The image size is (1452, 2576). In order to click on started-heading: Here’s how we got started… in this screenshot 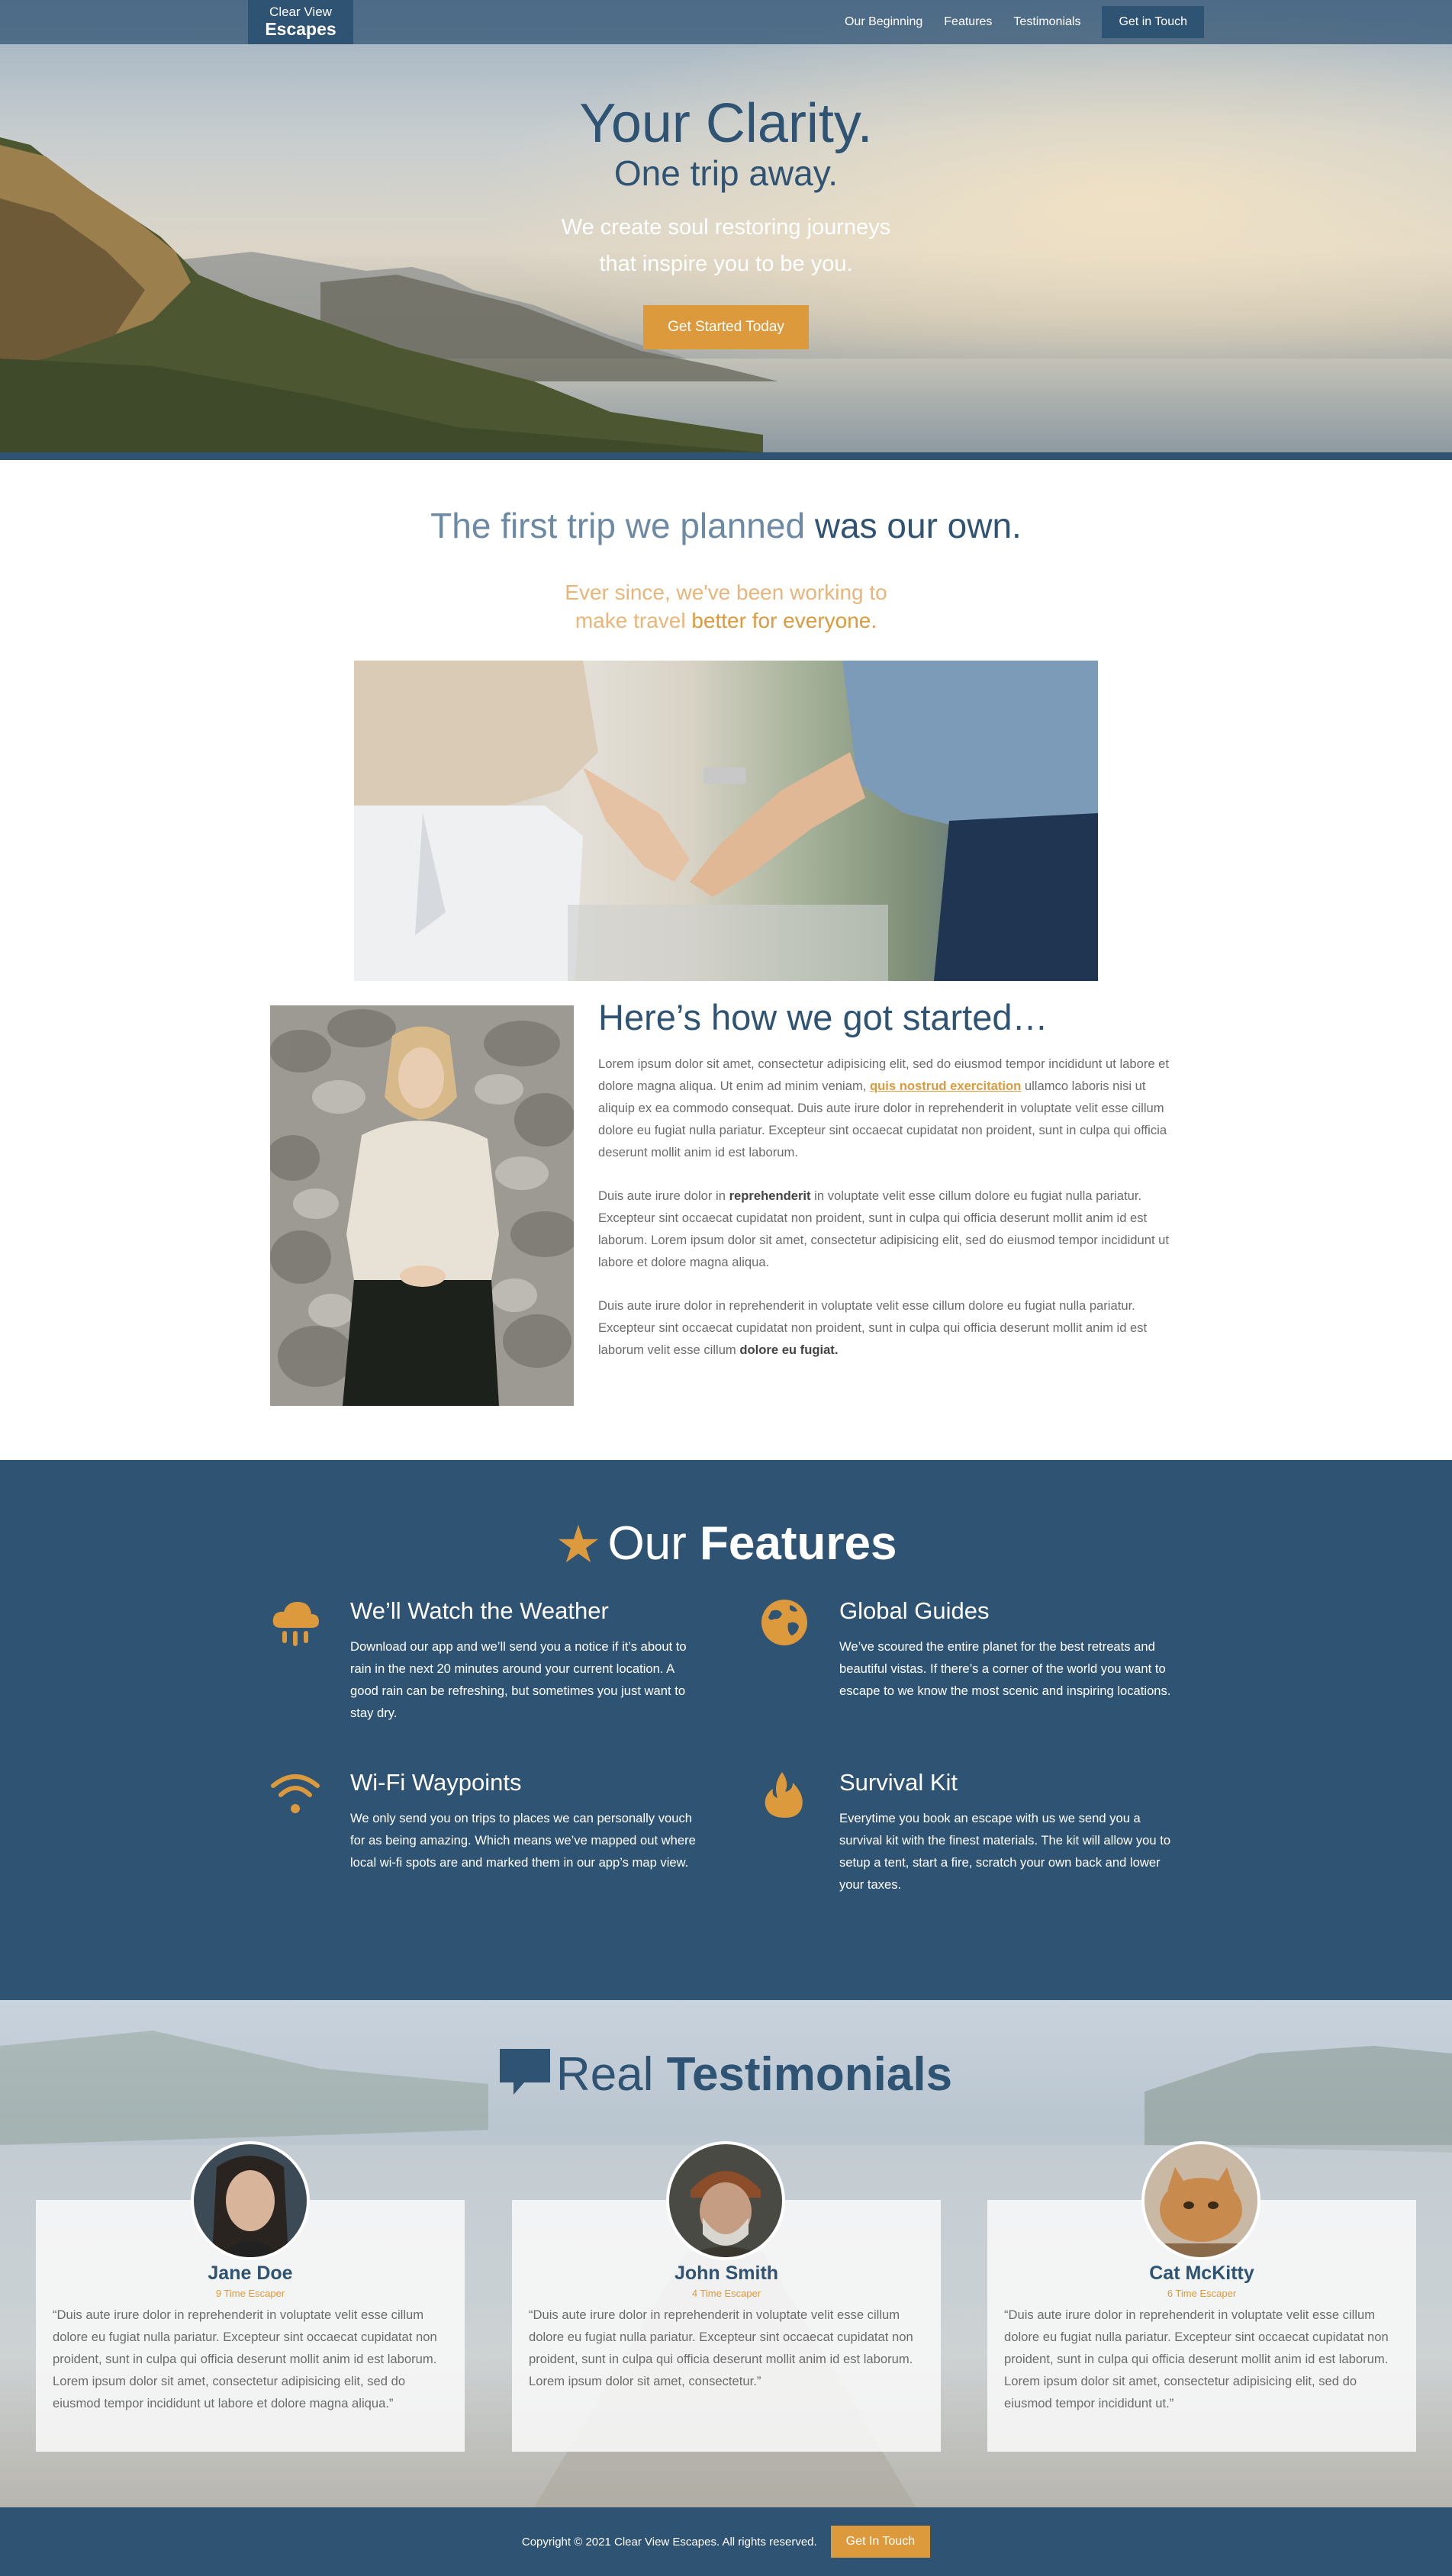, I will do `click(823, 1017)`.